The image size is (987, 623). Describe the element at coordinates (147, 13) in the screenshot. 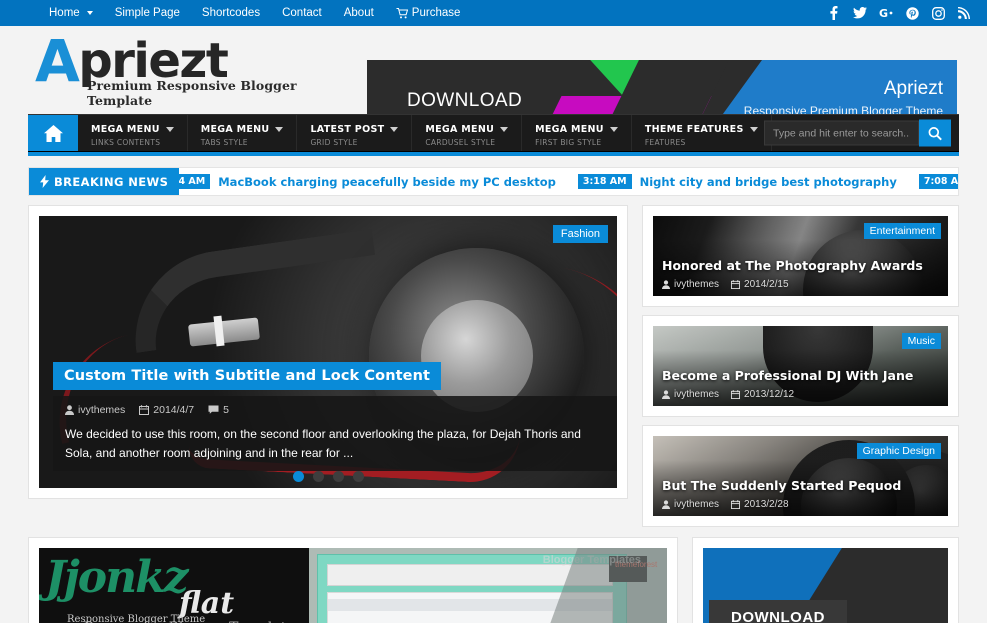

I see `topnav-item-simple-page: Simple Page` at that location.